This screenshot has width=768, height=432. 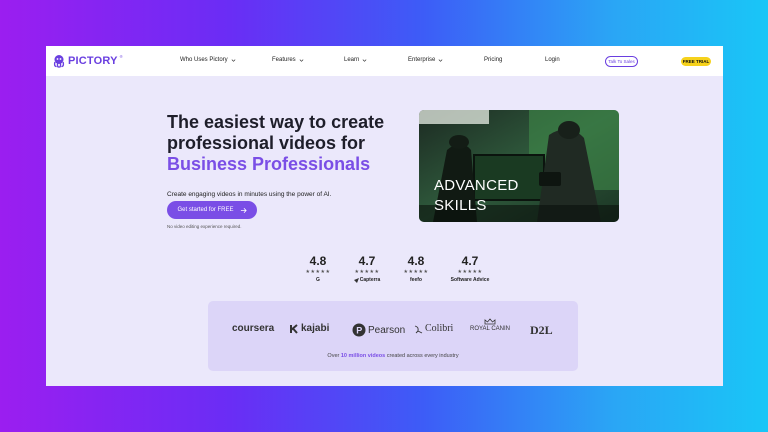 I want to click on kajabi-text: kajabi, so click(x=315, y=328).